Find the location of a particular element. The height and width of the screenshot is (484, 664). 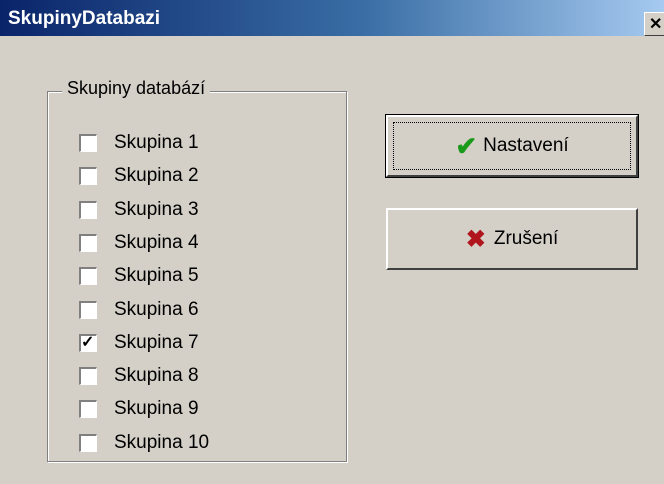

group-checkbox-row: Skupina 5 is located at coordinates (139, 276).